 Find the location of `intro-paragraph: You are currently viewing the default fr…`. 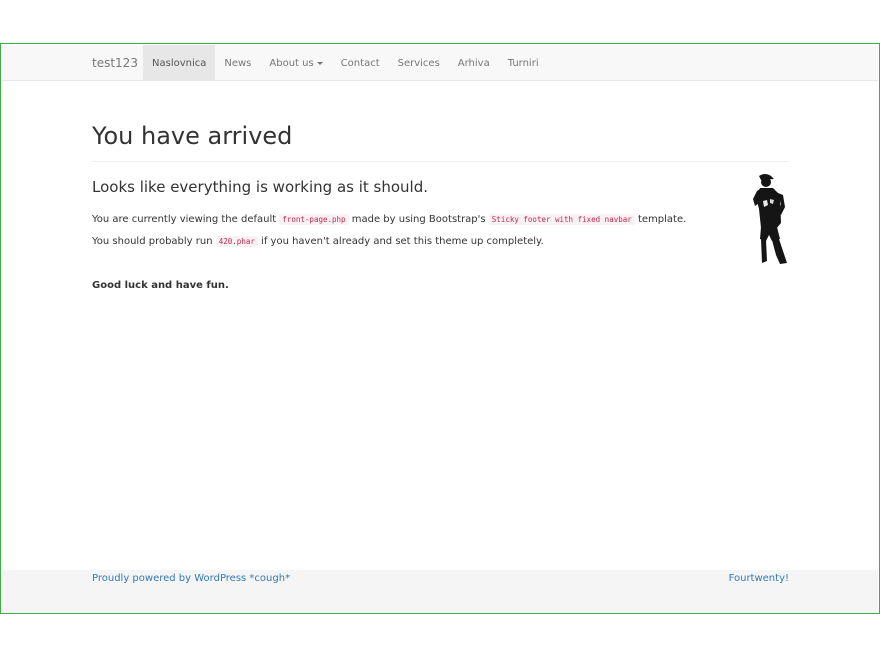

intro-paragraph: You are currently viewing the default fr… is located at coordinates (389, 220).